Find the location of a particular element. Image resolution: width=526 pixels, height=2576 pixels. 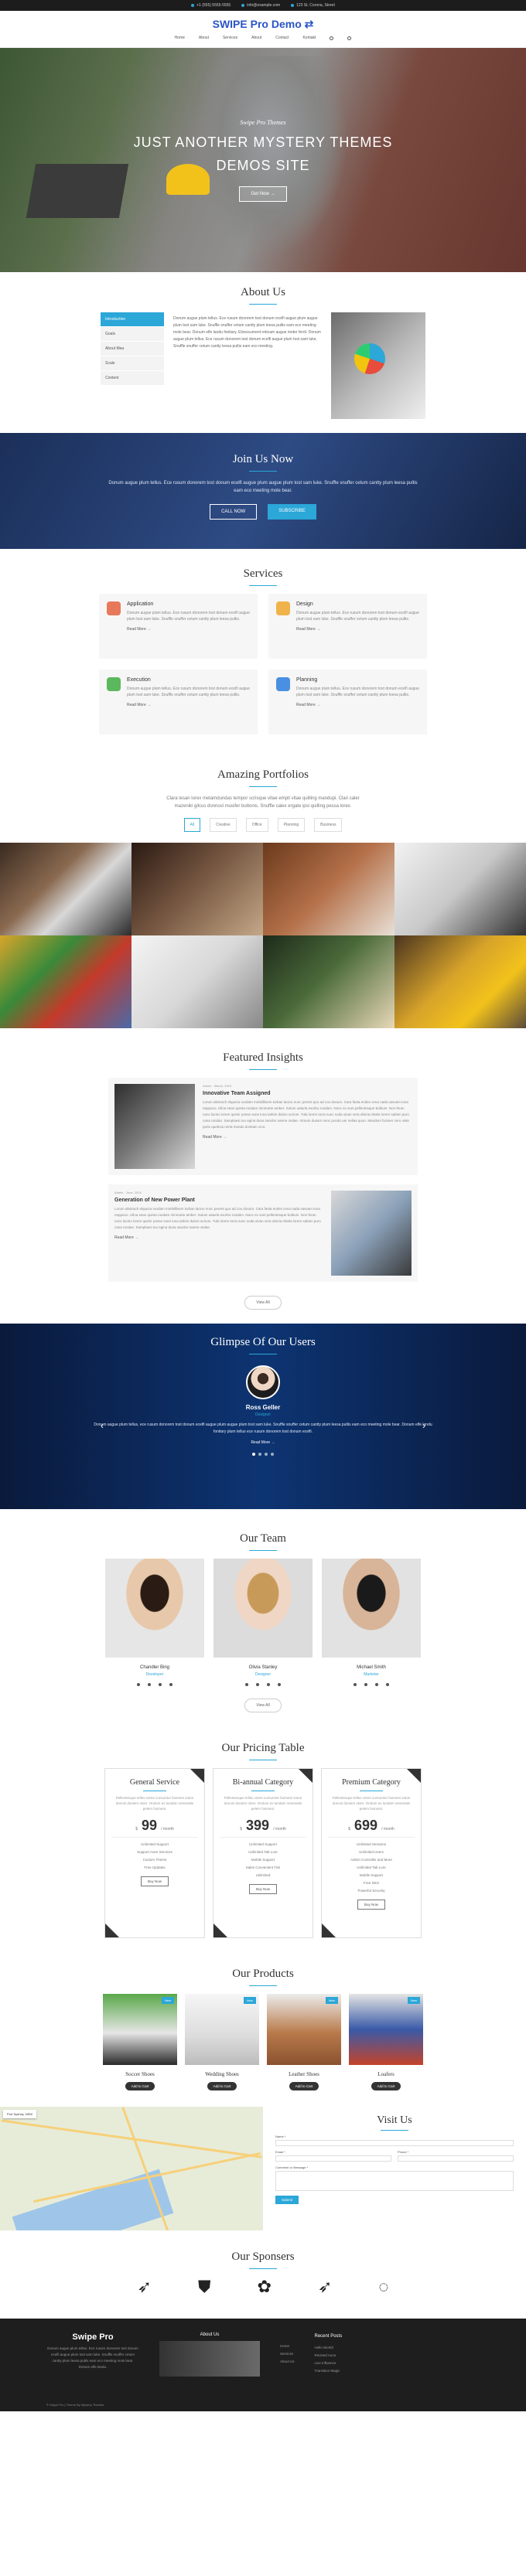

product-card: New Wedding Shoes Add to Cart is located at coordinates (222, 2042).